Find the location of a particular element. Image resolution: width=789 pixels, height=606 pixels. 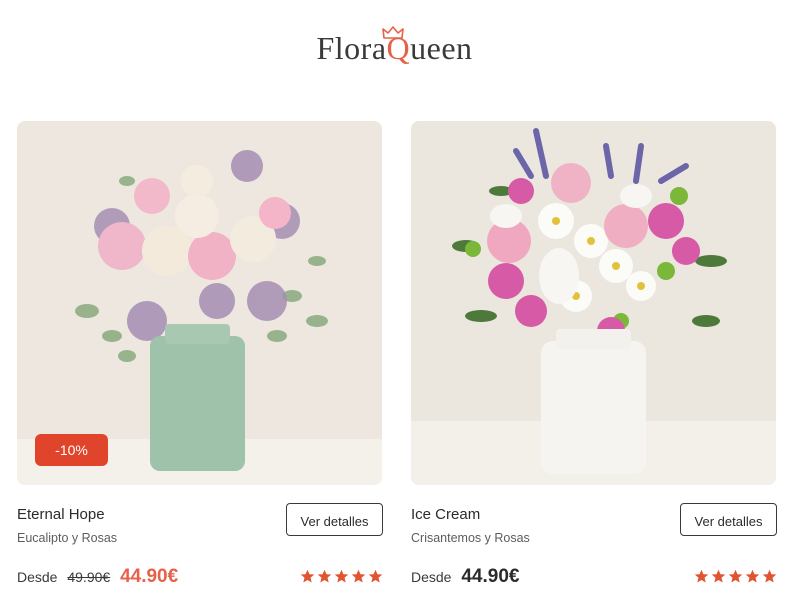

site-logo: FloraQueen is located at coordinates (394, 48).